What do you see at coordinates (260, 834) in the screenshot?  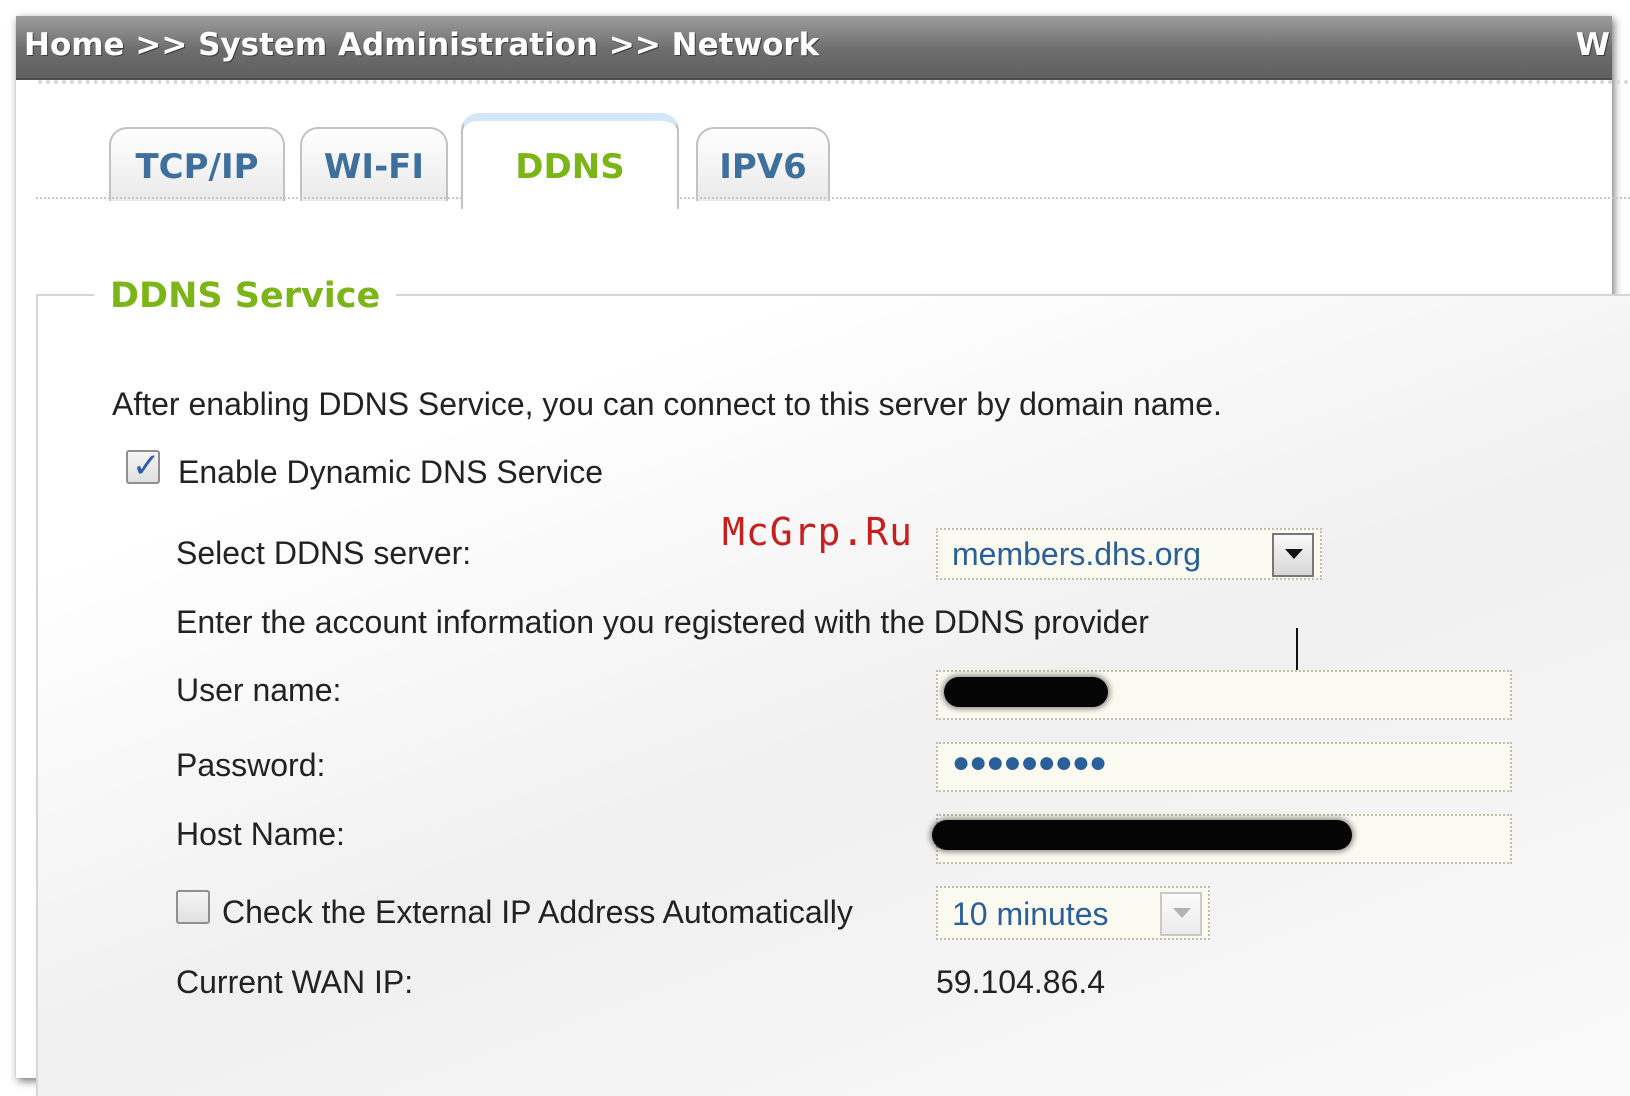 I see `hostname-label: Host Name:` at bounding box center [260, 834].